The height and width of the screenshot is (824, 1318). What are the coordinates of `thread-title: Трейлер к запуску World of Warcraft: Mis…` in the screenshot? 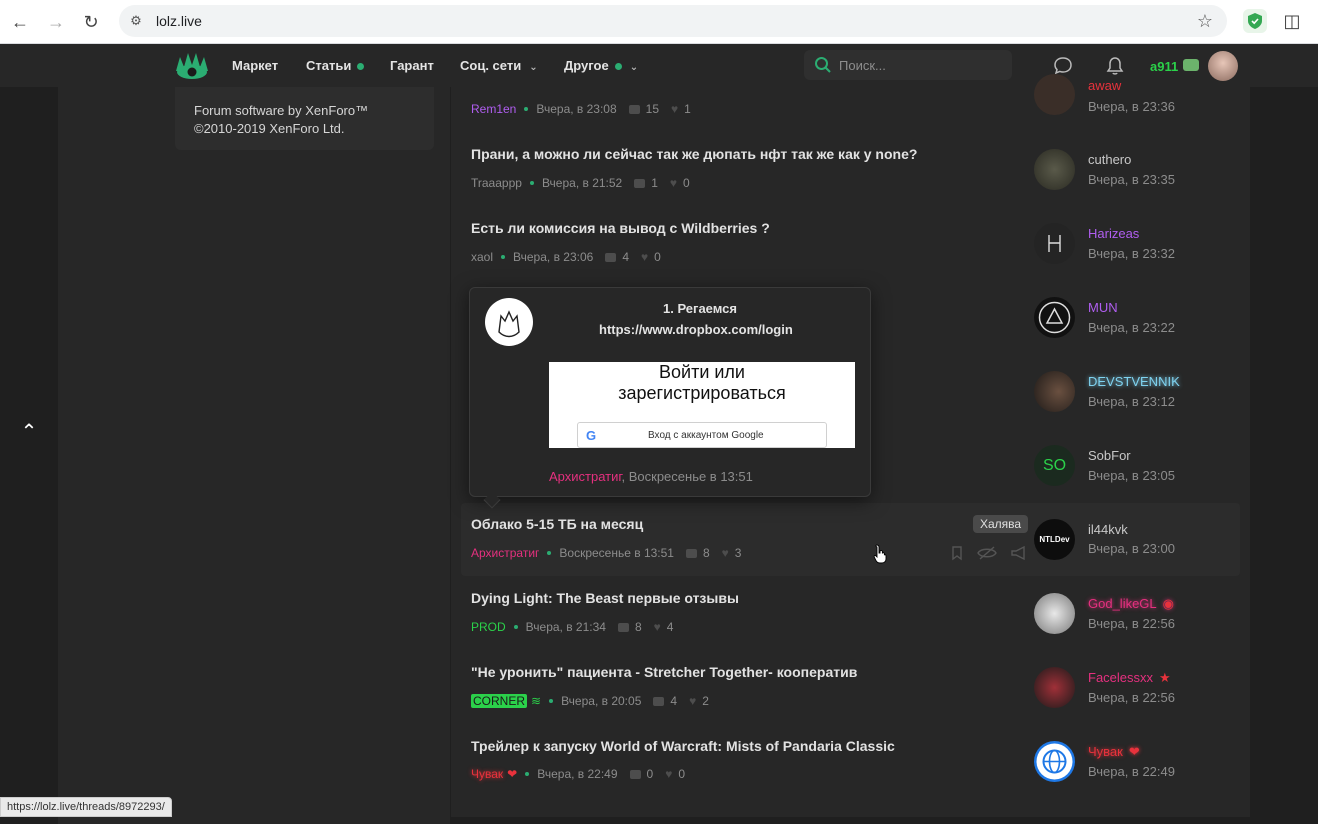 It's located at (683, 746).